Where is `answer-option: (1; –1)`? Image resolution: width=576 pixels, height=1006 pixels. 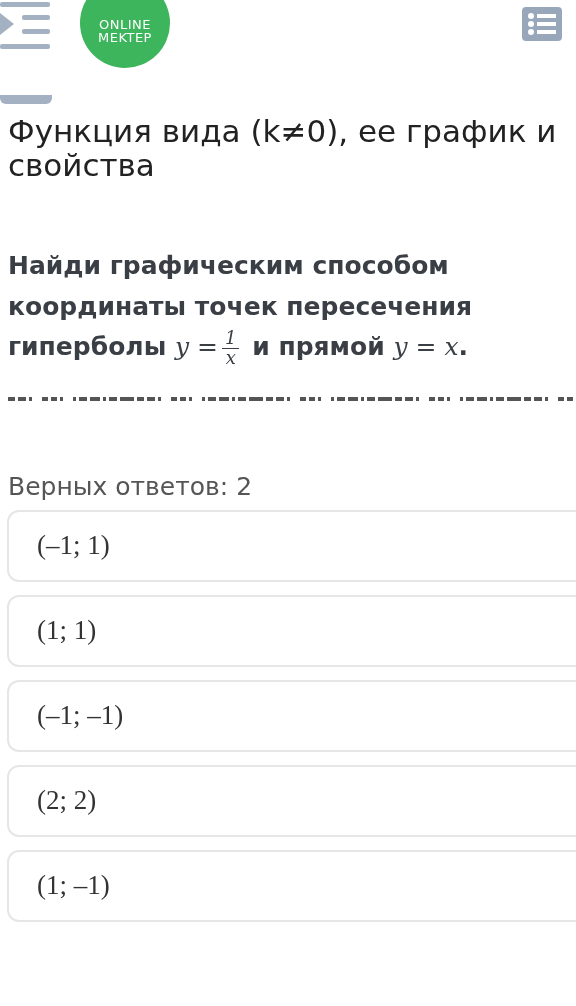 answer-option: (1; –1) is located at coordinates (291, 885).